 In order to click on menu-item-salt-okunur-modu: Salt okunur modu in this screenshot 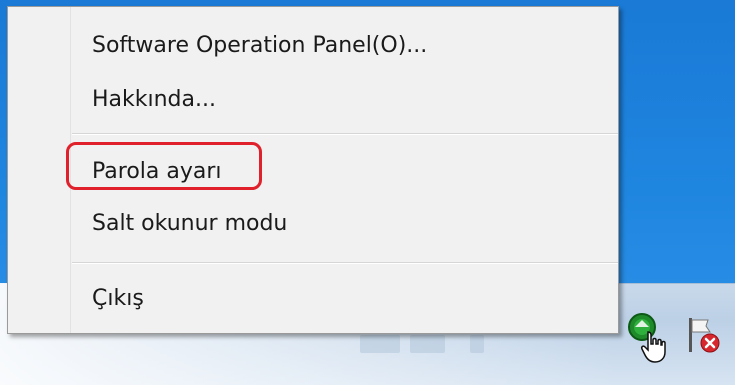, I will do `click(189, 224)`.